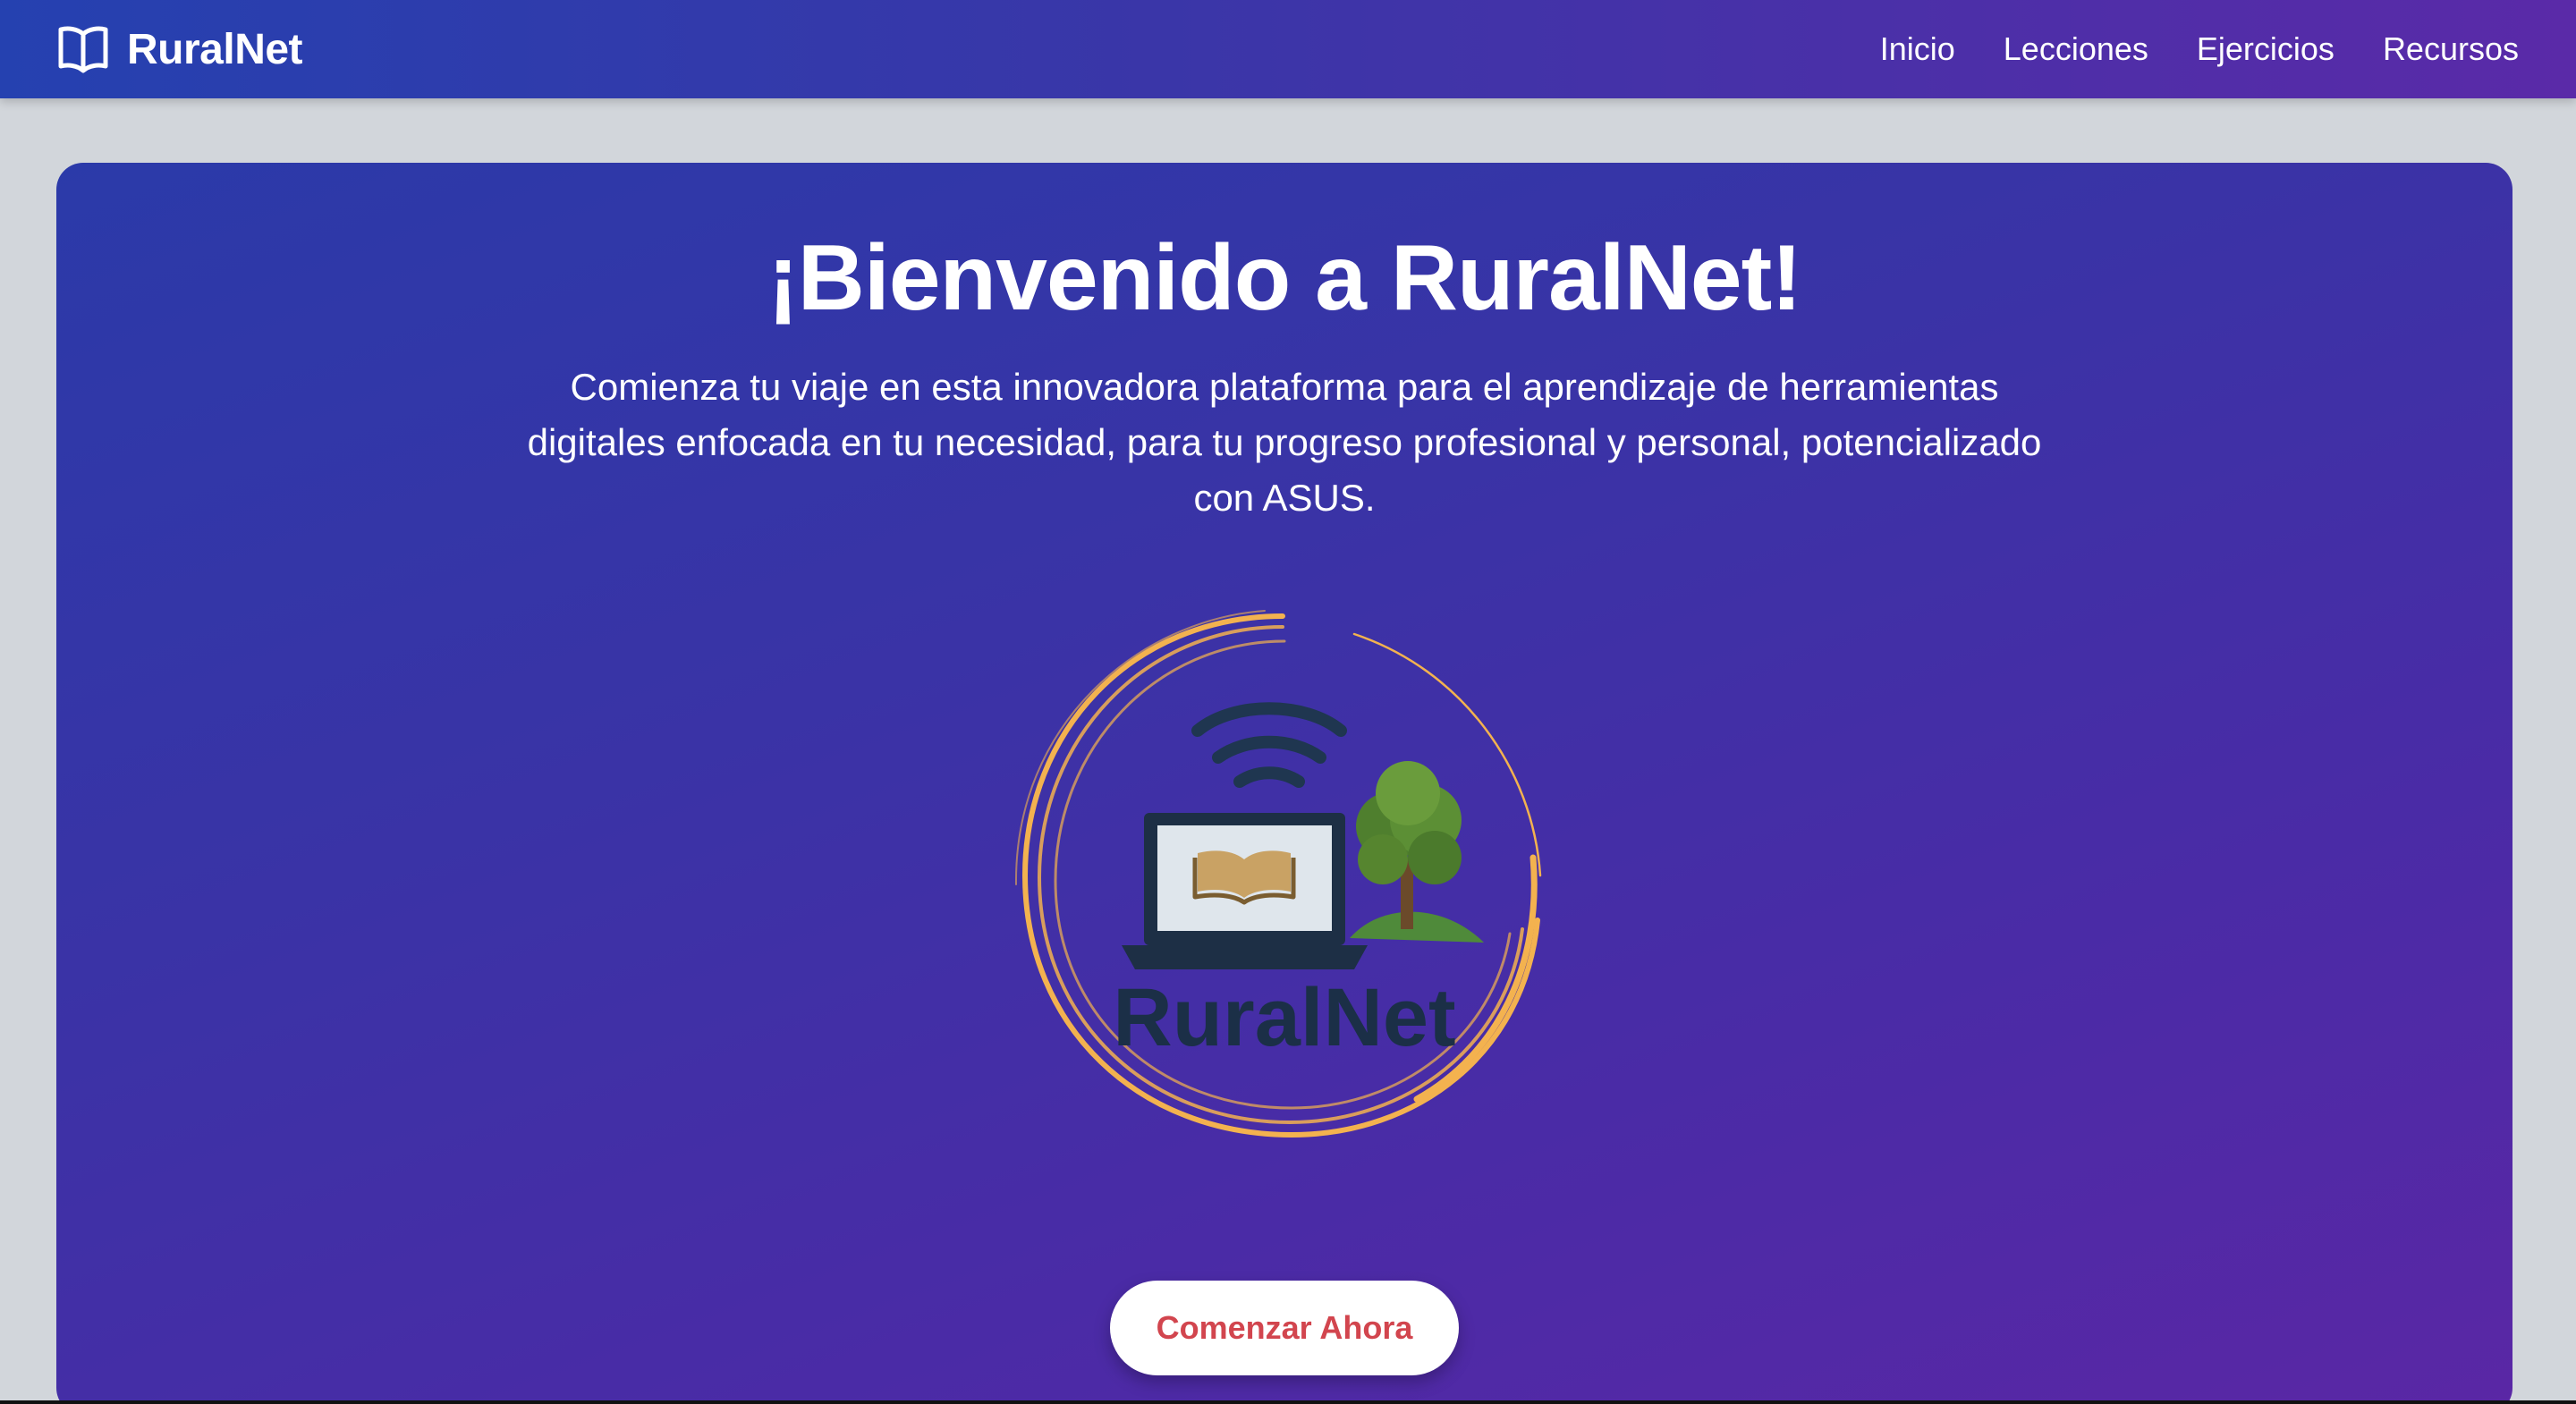  I want to click on logo-wordmark: RuralNet, so click(1284, 1018).